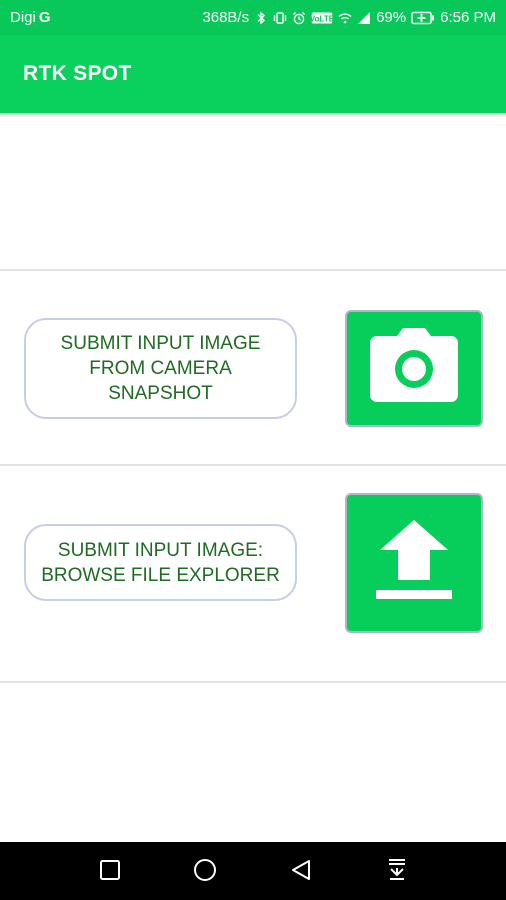 The image size is (506, 900). What do you see at coordinates (226, 17) in the screenshot?
I see `network-speed: 368B/s` at bounding box center [226, 17].